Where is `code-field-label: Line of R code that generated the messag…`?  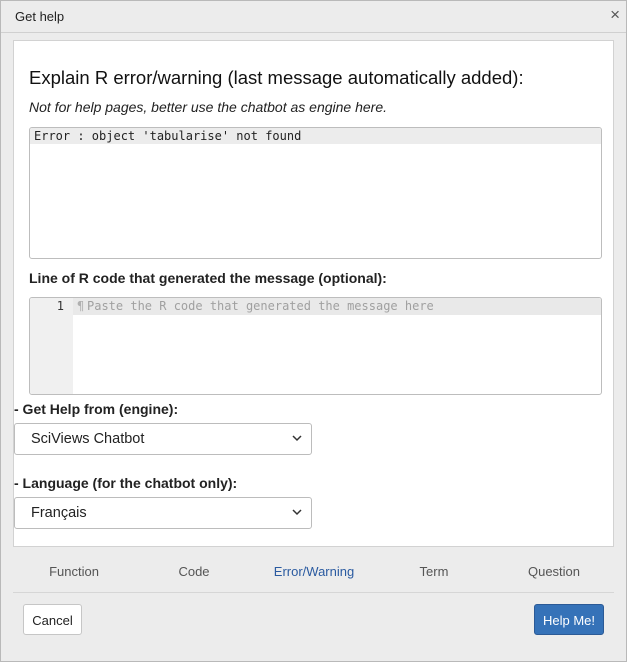 code-field-label: Line of R code that generated the messag… is located at coordinates (208, 278).